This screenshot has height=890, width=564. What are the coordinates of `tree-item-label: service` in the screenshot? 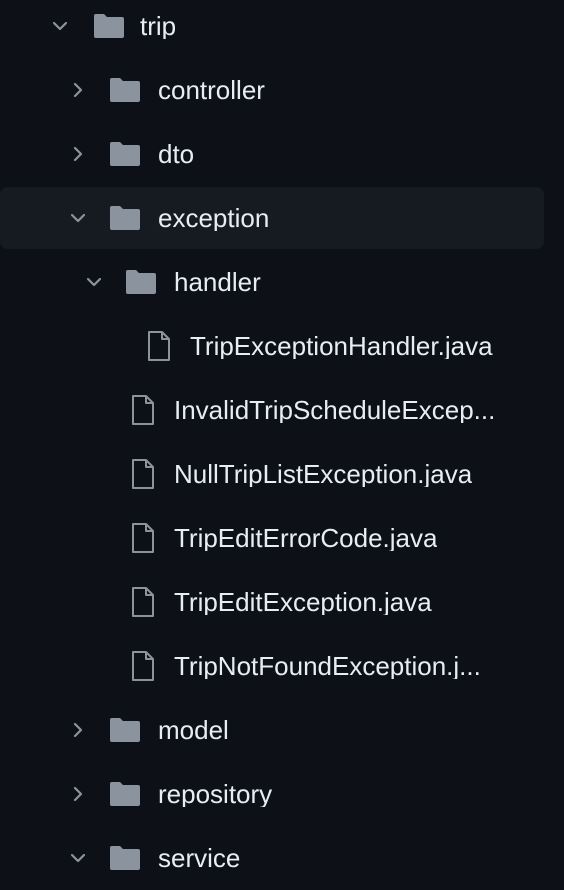 It's located at (199, 858).